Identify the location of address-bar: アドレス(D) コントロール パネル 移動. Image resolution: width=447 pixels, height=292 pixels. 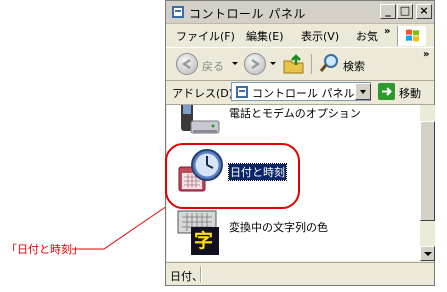
(300, 92).